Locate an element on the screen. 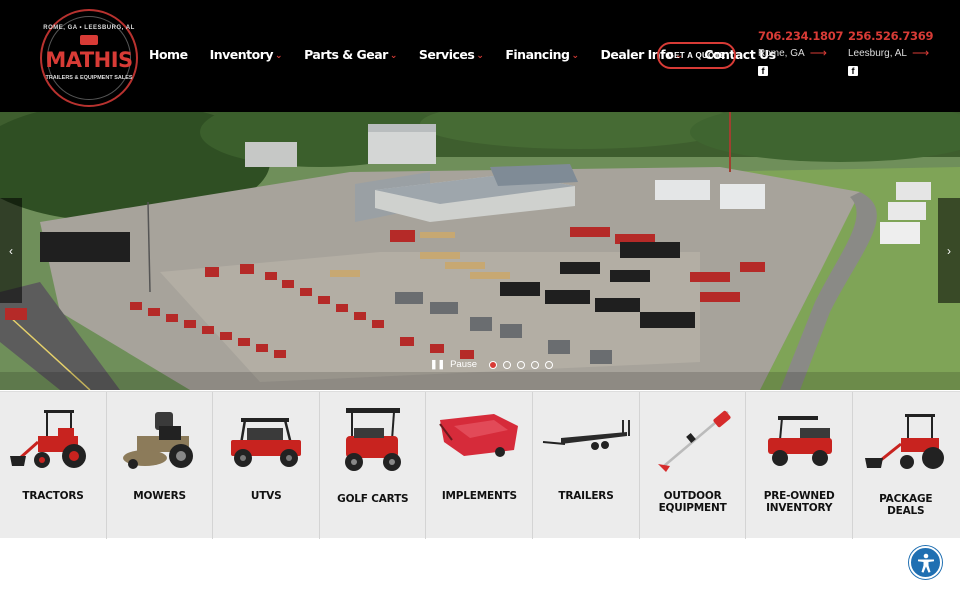  chevron-left-icon: ‹ is located at coordinates (11, 250).